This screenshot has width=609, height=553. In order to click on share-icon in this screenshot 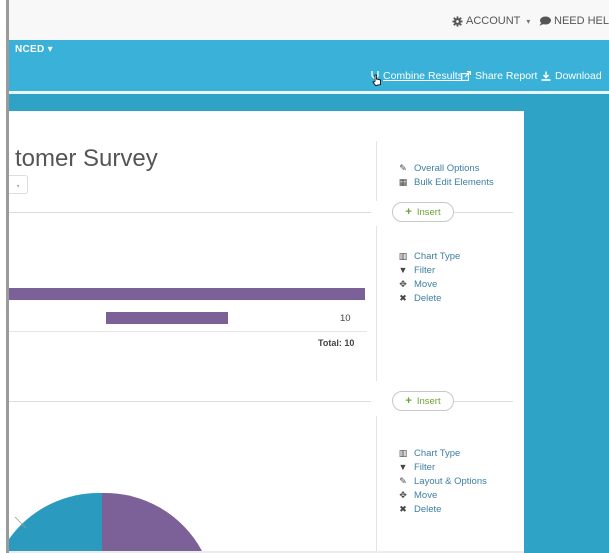, I will do `click(466, 76)`.